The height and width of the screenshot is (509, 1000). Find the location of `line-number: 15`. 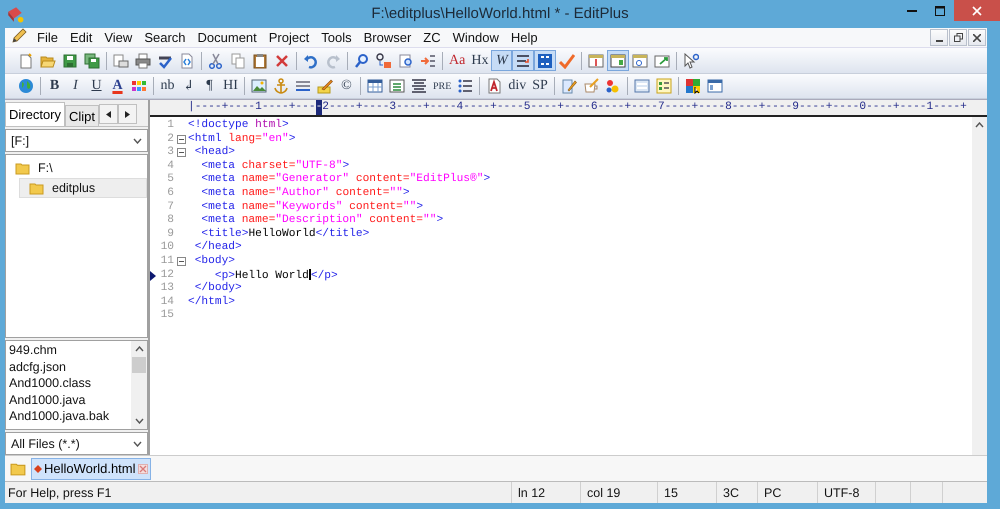

line-number: 15 is located at coordinates (167, 316).